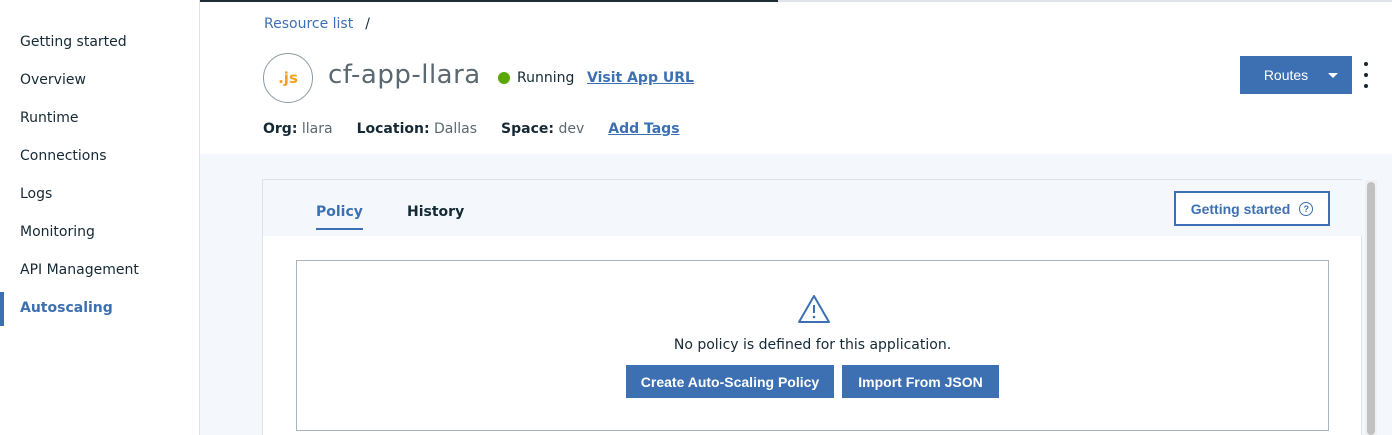 This screenshot has height=435, width=1392. What do you see at coordinates (280, 129) in the screenshot?
I see `org-label: Org:` at bounding box center [280, 129].